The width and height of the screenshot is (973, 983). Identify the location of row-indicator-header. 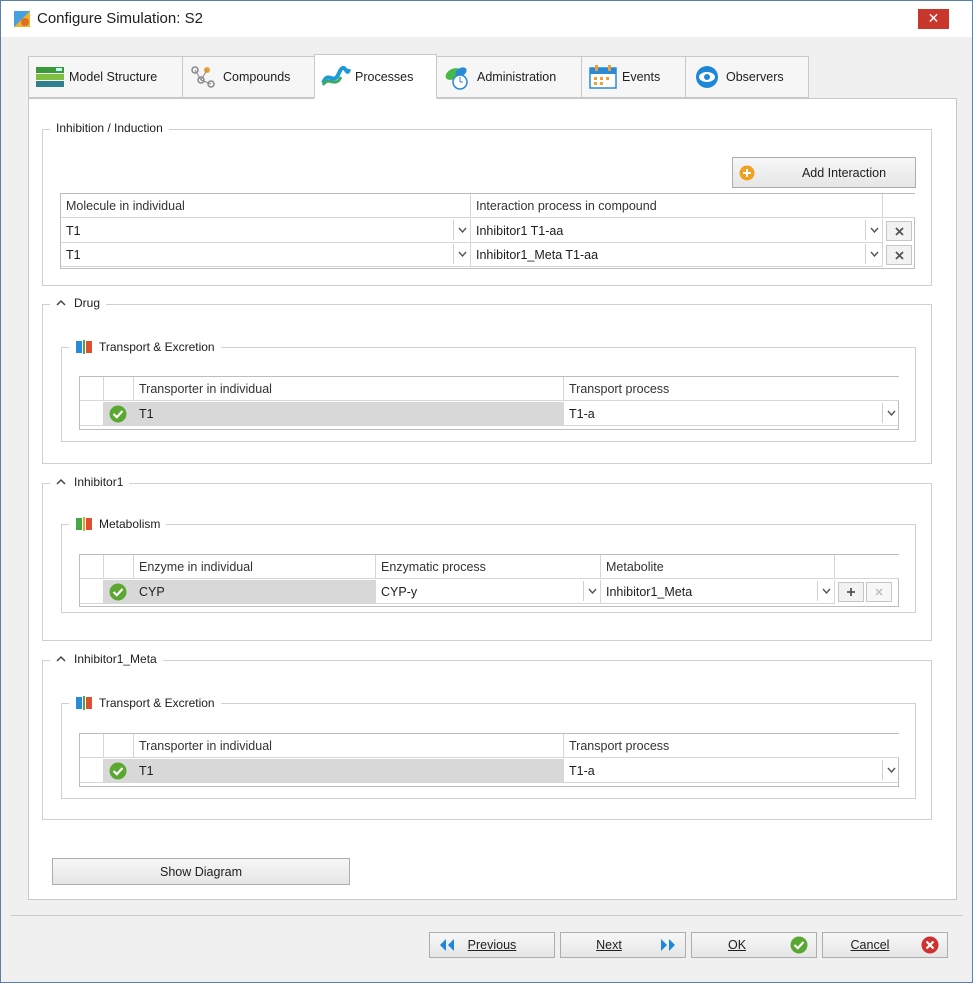
(92, 389).